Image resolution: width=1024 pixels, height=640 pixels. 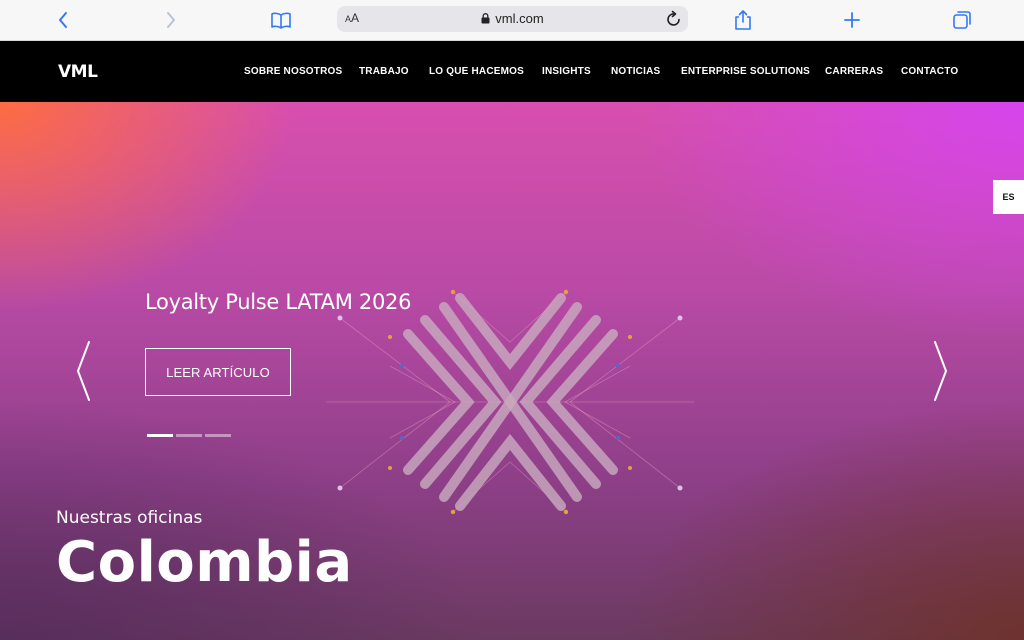 I want to click on nav-sobre-nosotros: SOBRE NOSOTROS, so click(x=293, y=71).